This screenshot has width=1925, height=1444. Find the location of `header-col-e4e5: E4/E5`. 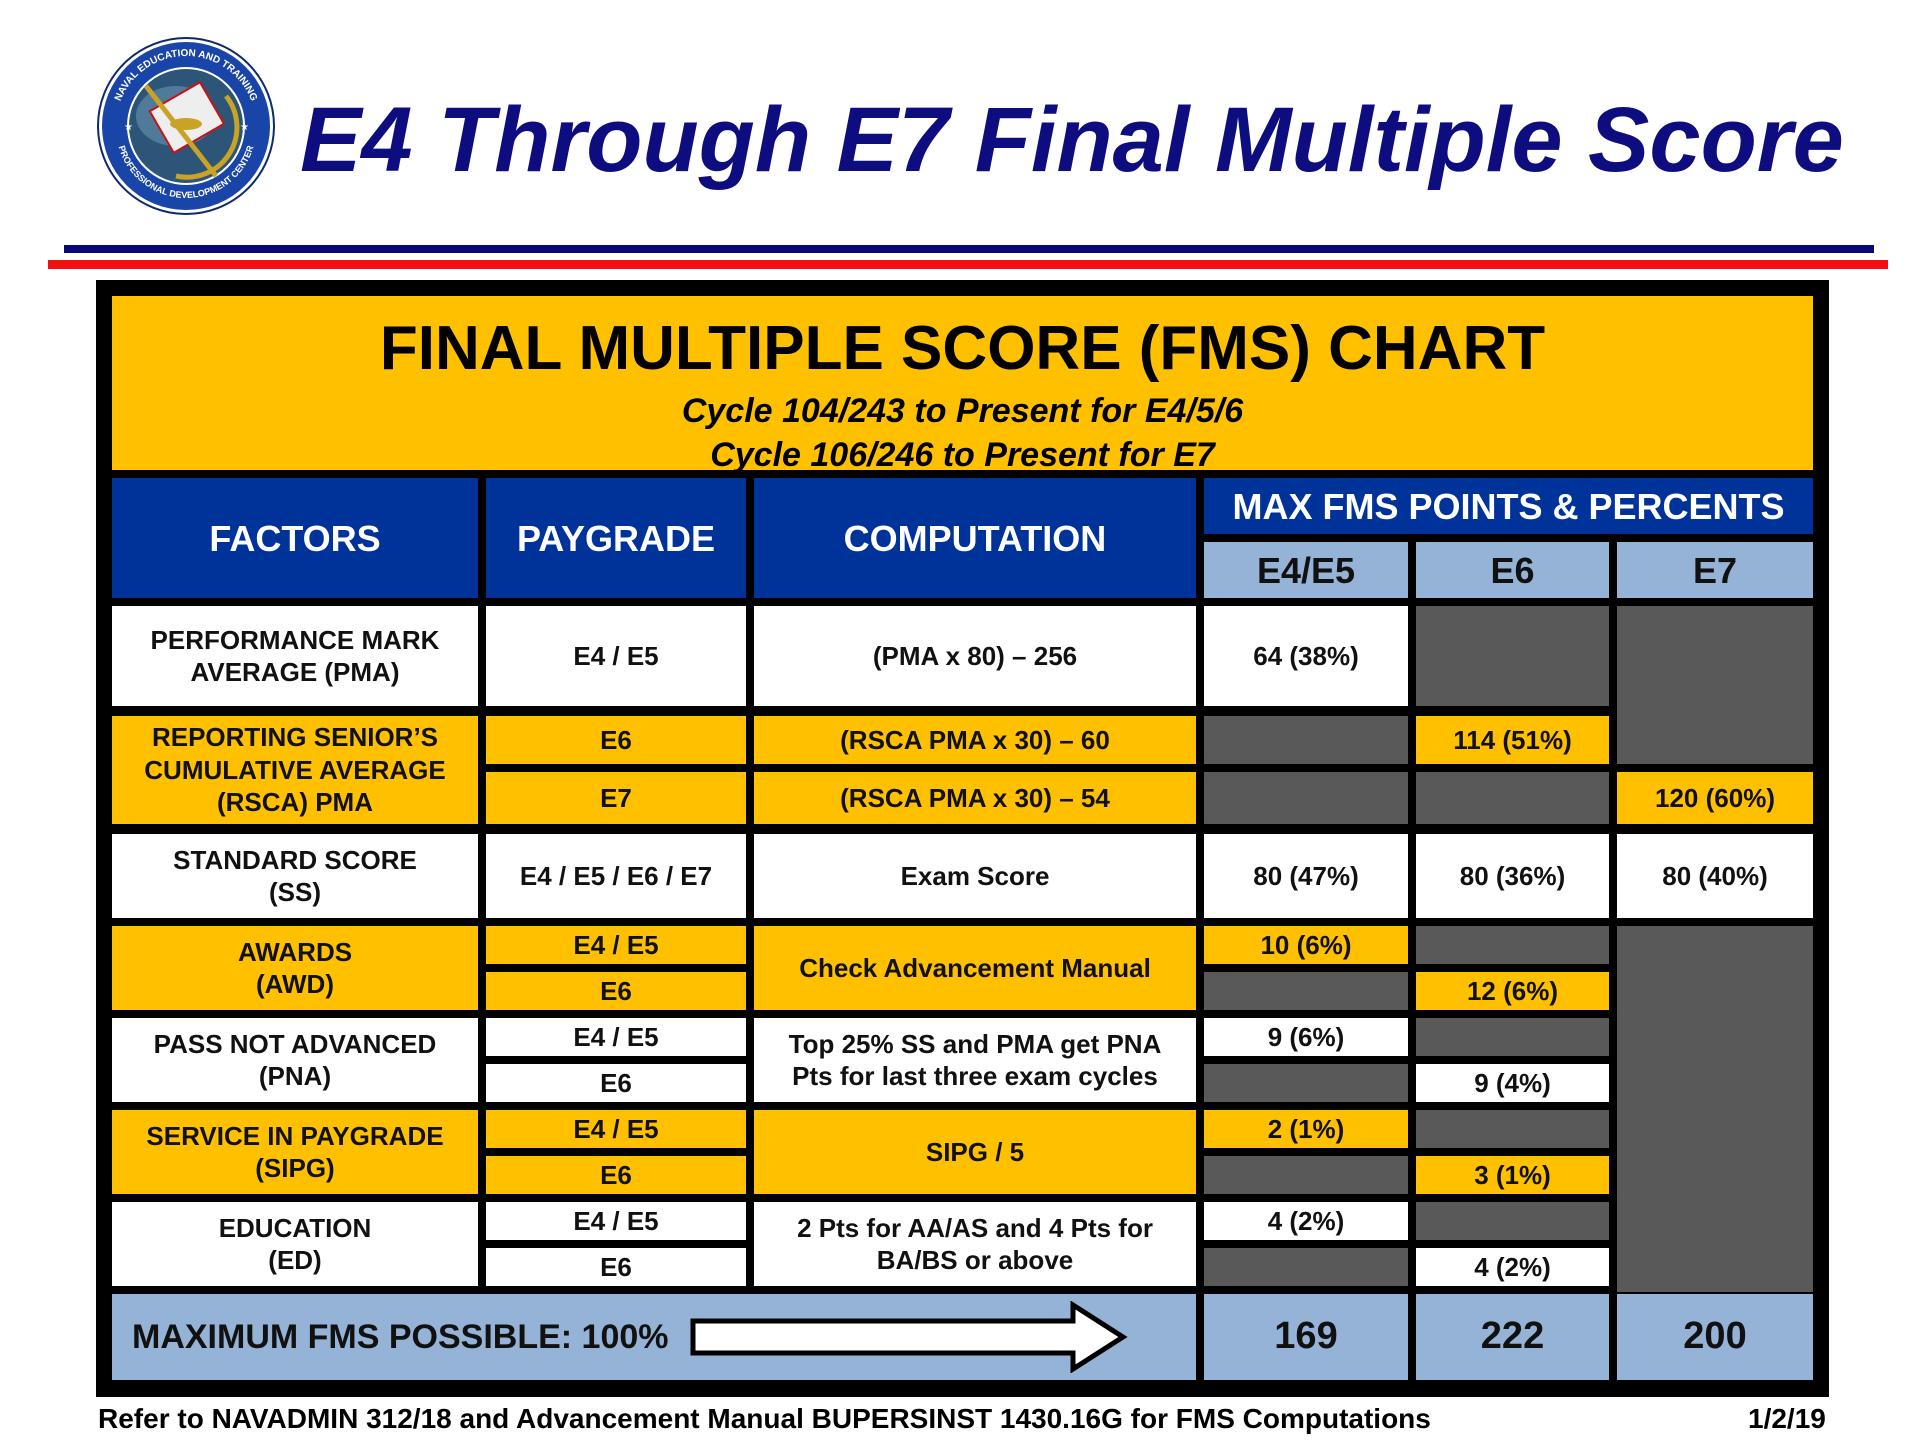

header-col-e4e5: E4/E5 is located at coordinates (1306, 570).